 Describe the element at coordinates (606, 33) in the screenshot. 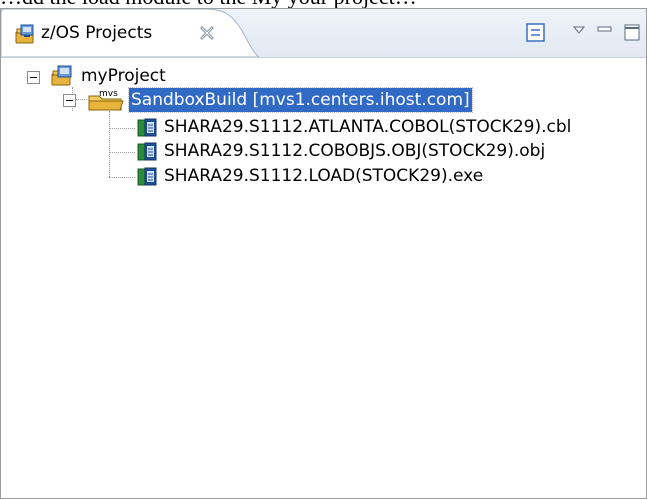

I see `minimize-icon` at that location.